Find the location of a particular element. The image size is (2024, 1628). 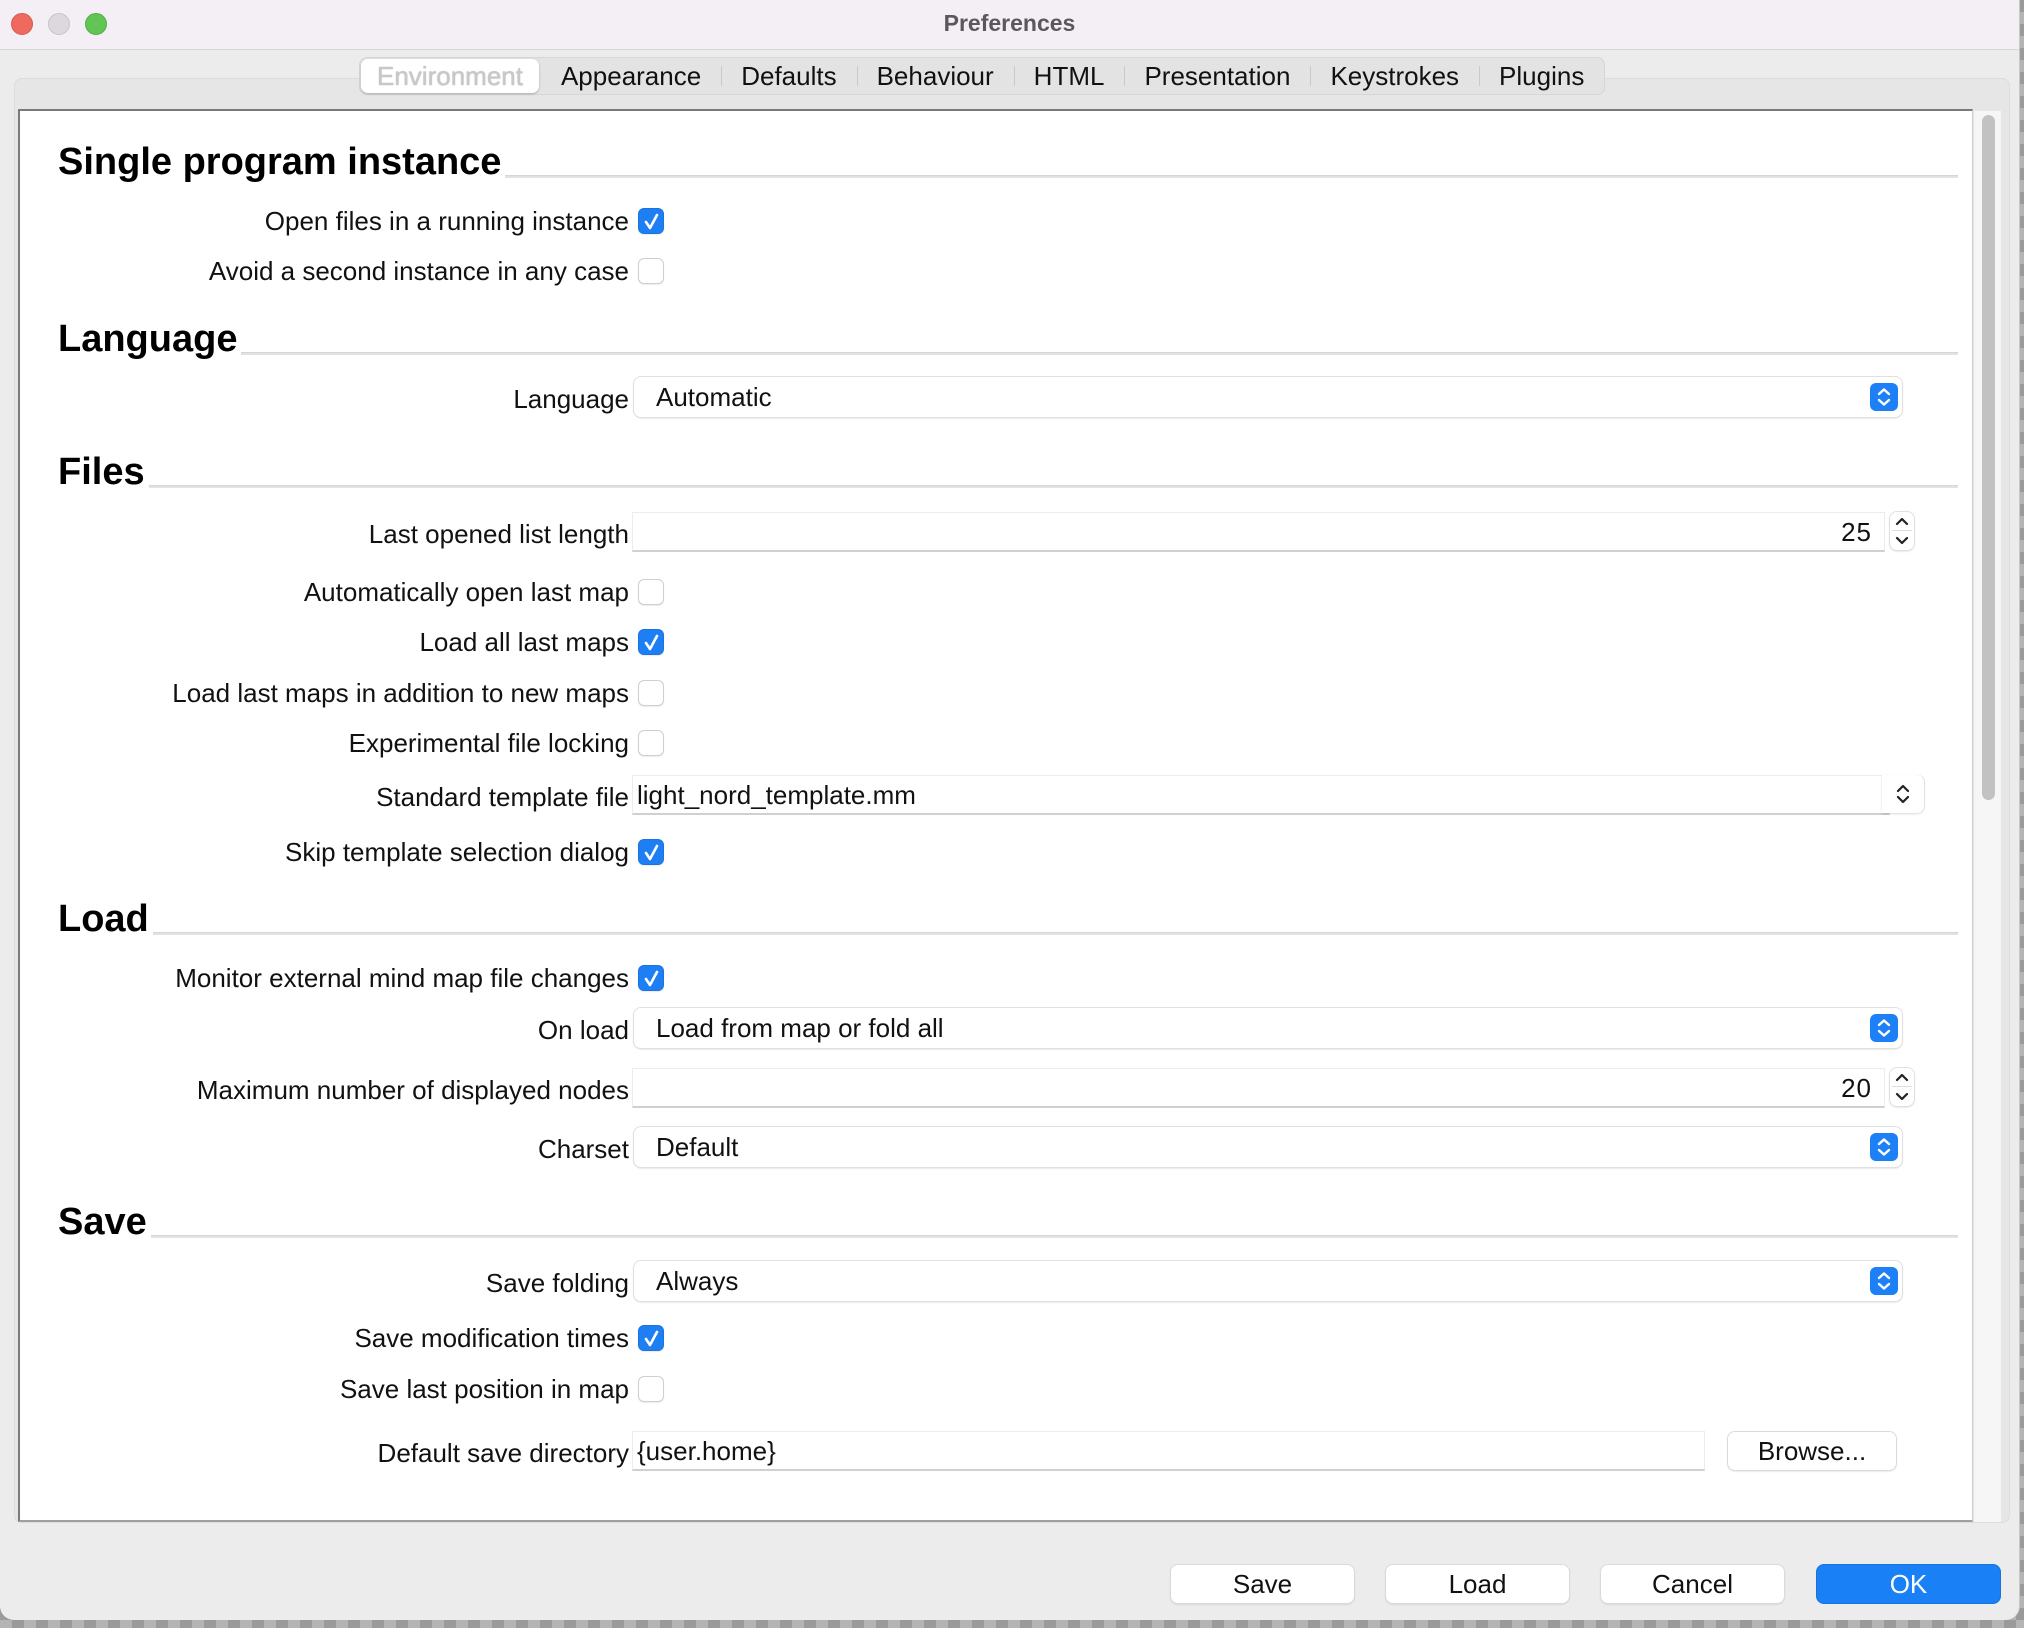

row-save-folding: Save folding Always is located at coordinates (995, 1283).